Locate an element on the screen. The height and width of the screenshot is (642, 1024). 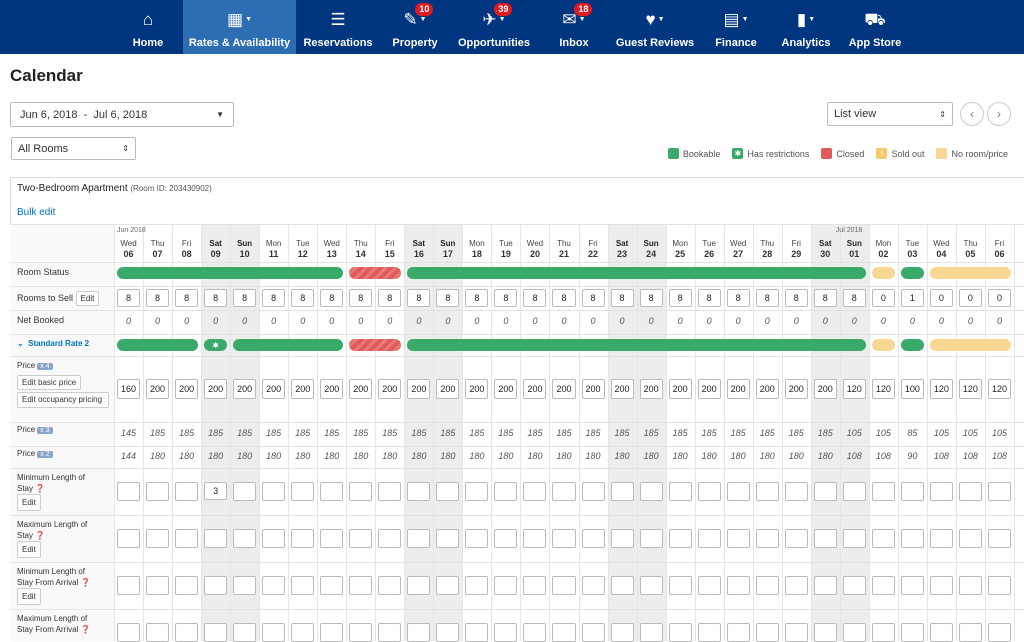
nav-item-app-store: ⛟ App Store is located at coordinates (875, 27).